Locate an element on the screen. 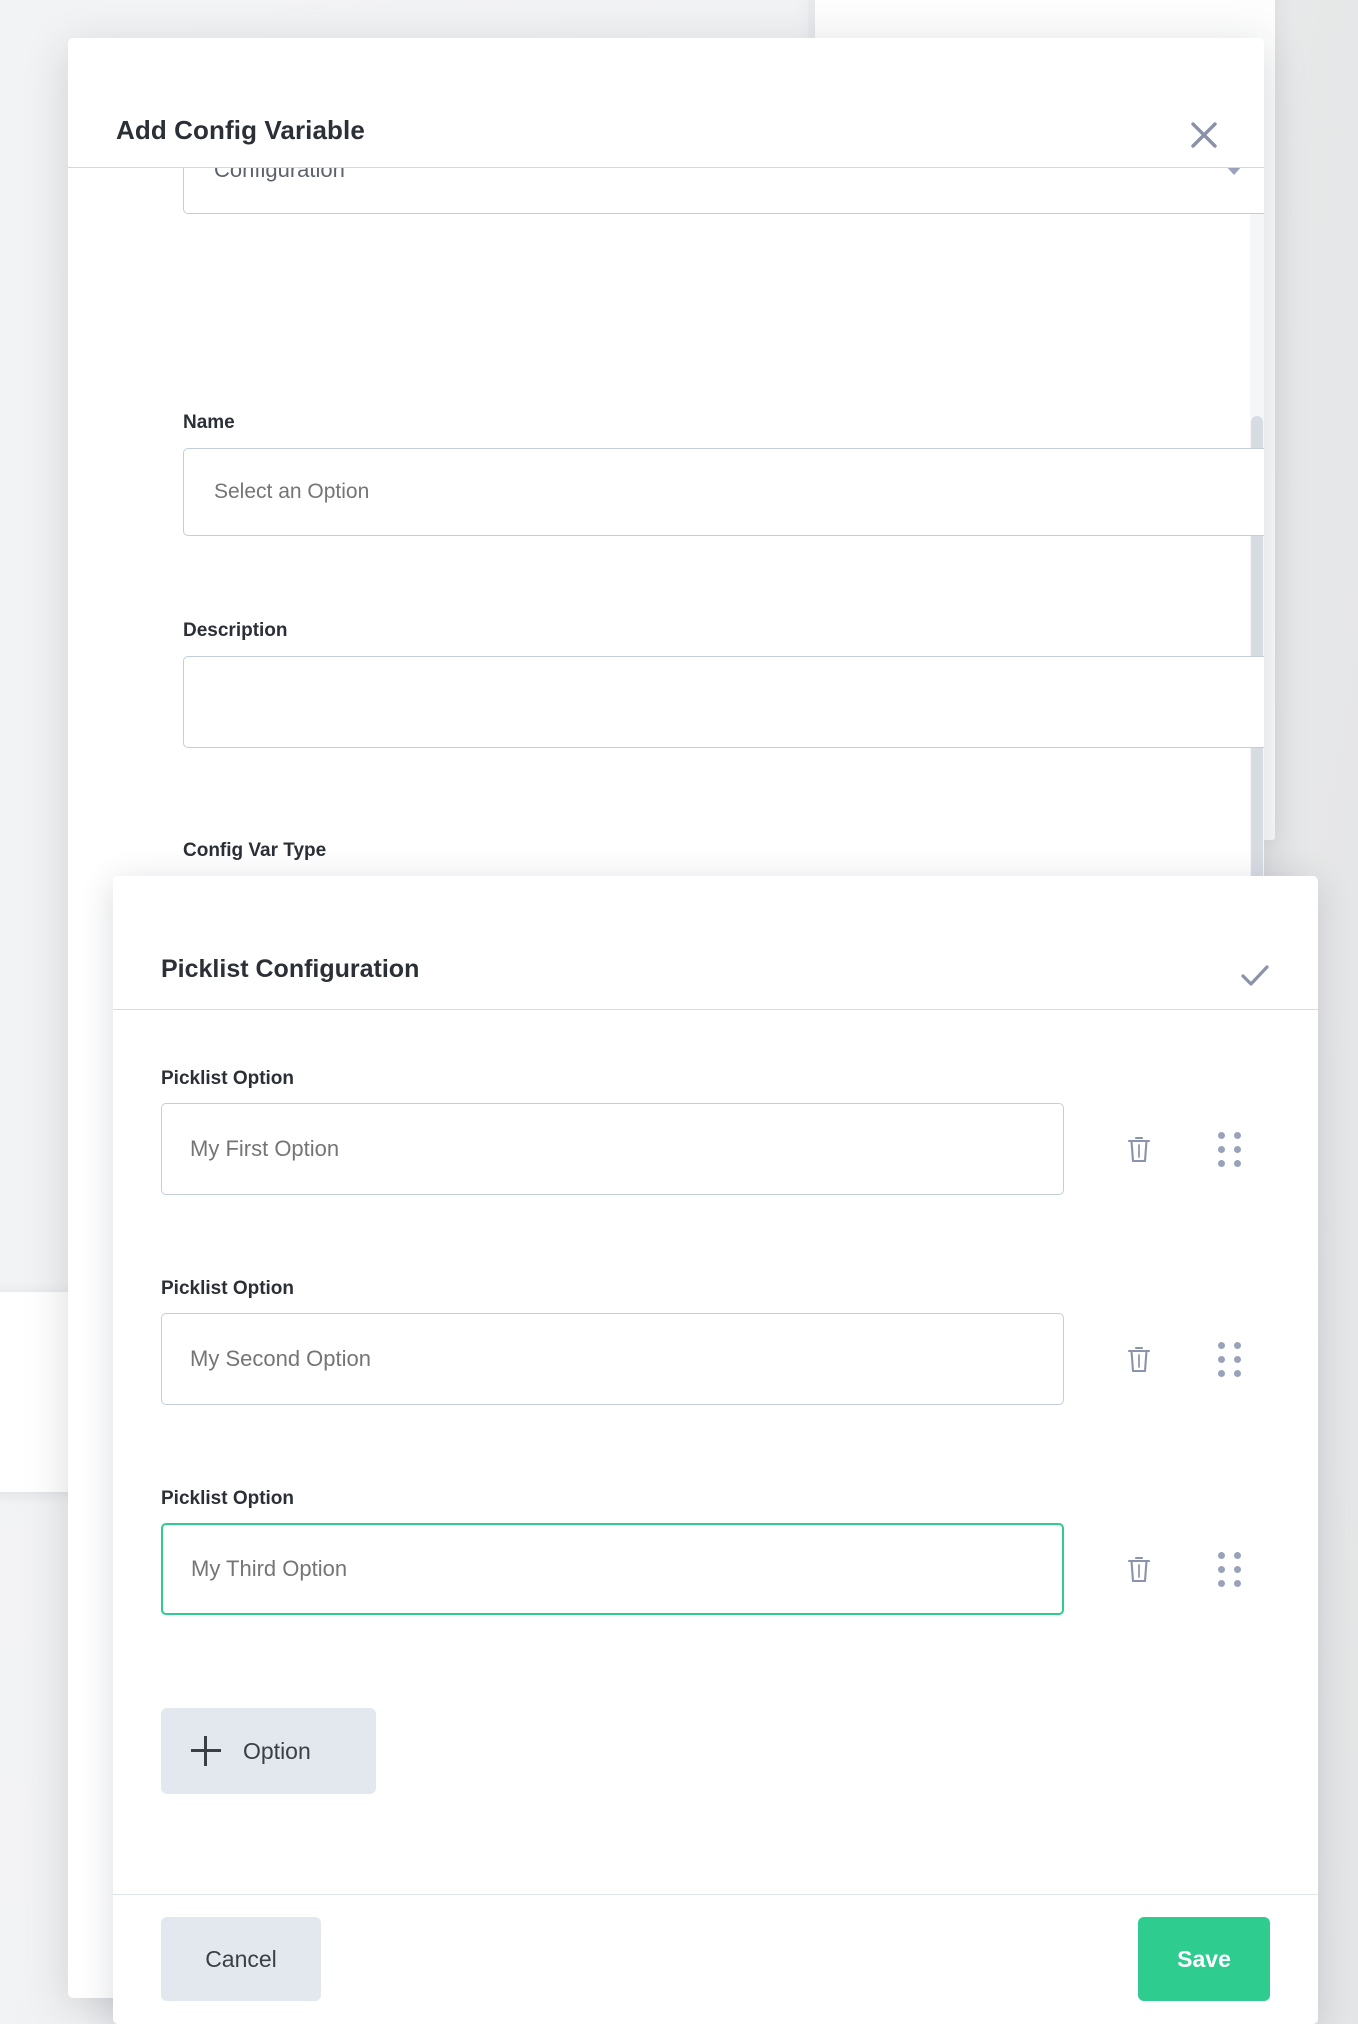  add-option-button: Option is located at coordinates (268, 1751).